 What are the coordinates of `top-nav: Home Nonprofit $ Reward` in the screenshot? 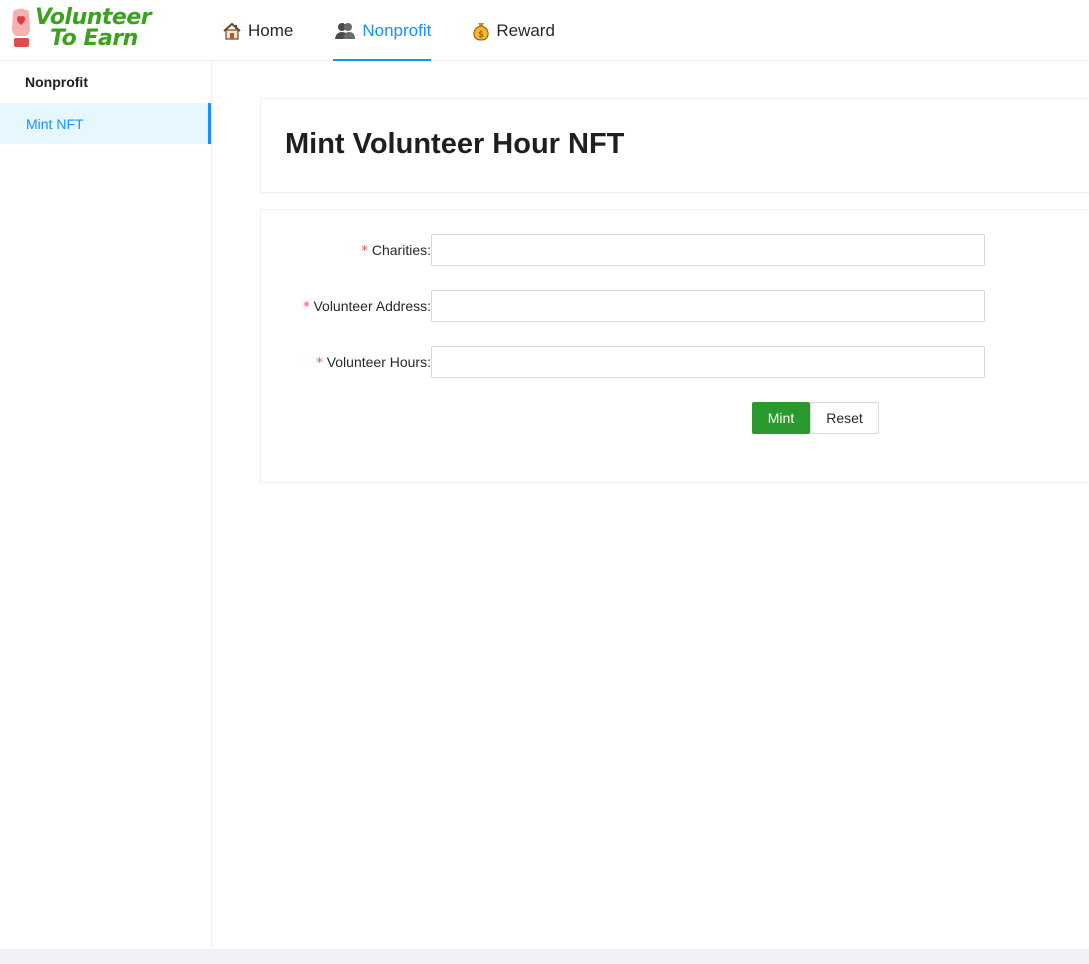 It's located at (409, 30).